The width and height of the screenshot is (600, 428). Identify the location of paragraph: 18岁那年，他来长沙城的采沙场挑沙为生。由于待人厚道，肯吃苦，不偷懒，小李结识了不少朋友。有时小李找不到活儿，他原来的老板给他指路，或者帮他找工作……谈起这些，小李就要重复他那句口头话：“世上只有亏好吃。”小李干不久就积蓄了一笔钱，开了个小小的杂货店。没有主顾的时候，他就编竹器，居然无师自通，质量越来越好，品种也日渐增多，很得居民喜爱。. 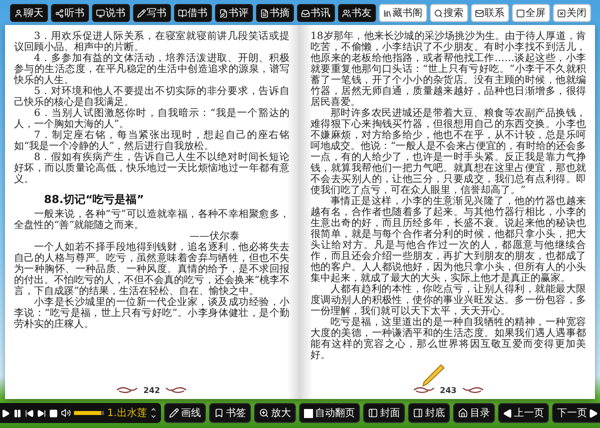
(448, 69).